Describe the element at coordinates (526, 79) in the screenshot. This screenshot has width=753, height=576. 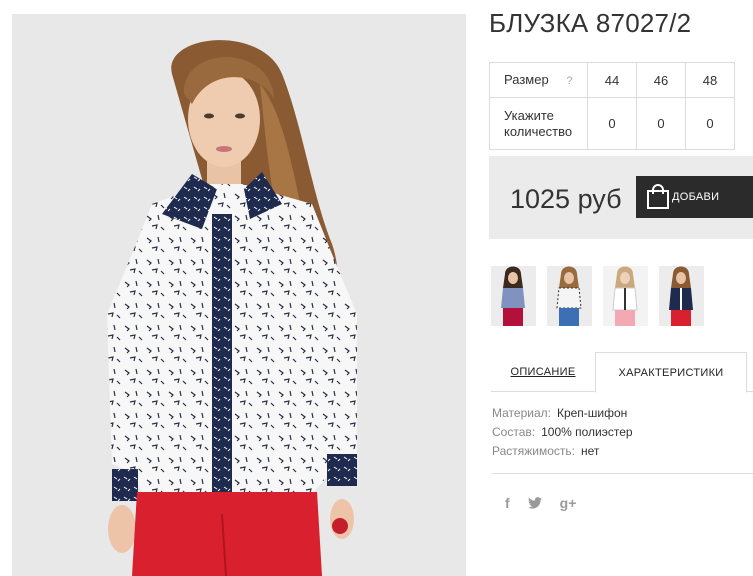
I see `size-label: Размер` at that location.